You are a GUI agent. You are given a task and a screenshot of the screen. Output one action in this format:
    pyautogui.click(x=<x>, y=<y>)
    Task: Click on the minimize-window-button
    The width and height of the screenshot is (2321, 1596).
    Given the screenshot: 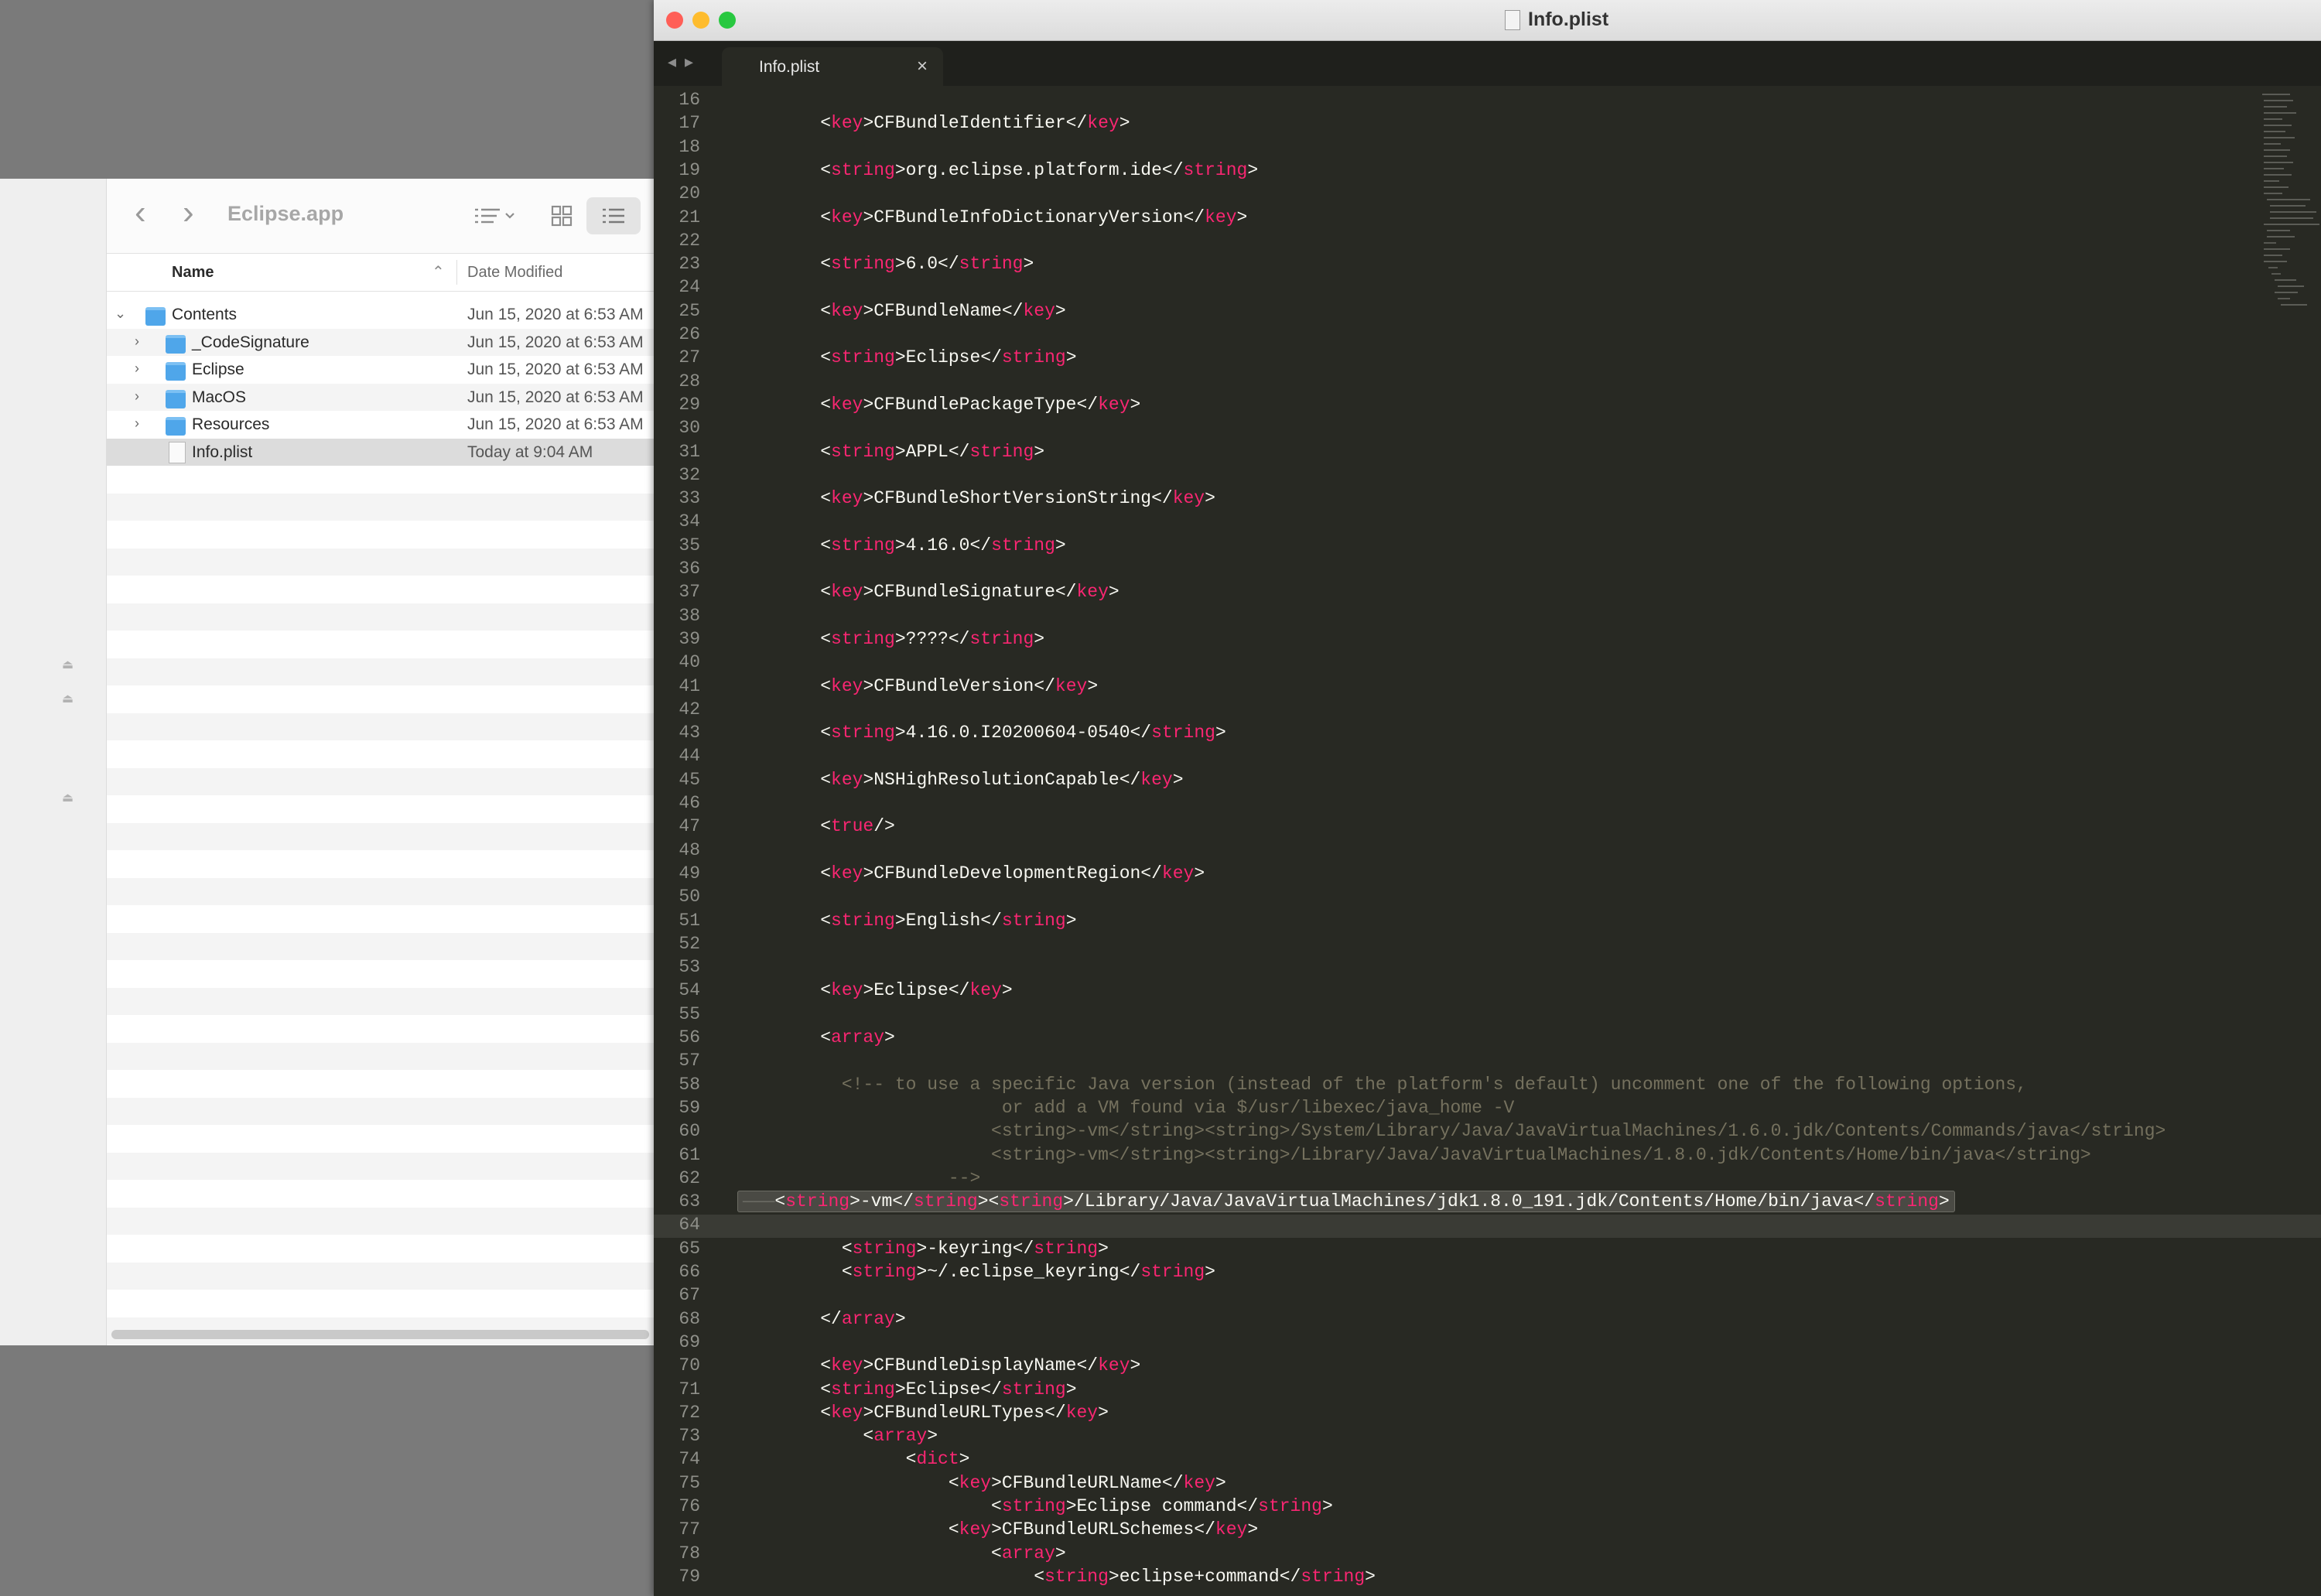 What is the action you would take?
    pyautogui.click(x=700, y=20)
    